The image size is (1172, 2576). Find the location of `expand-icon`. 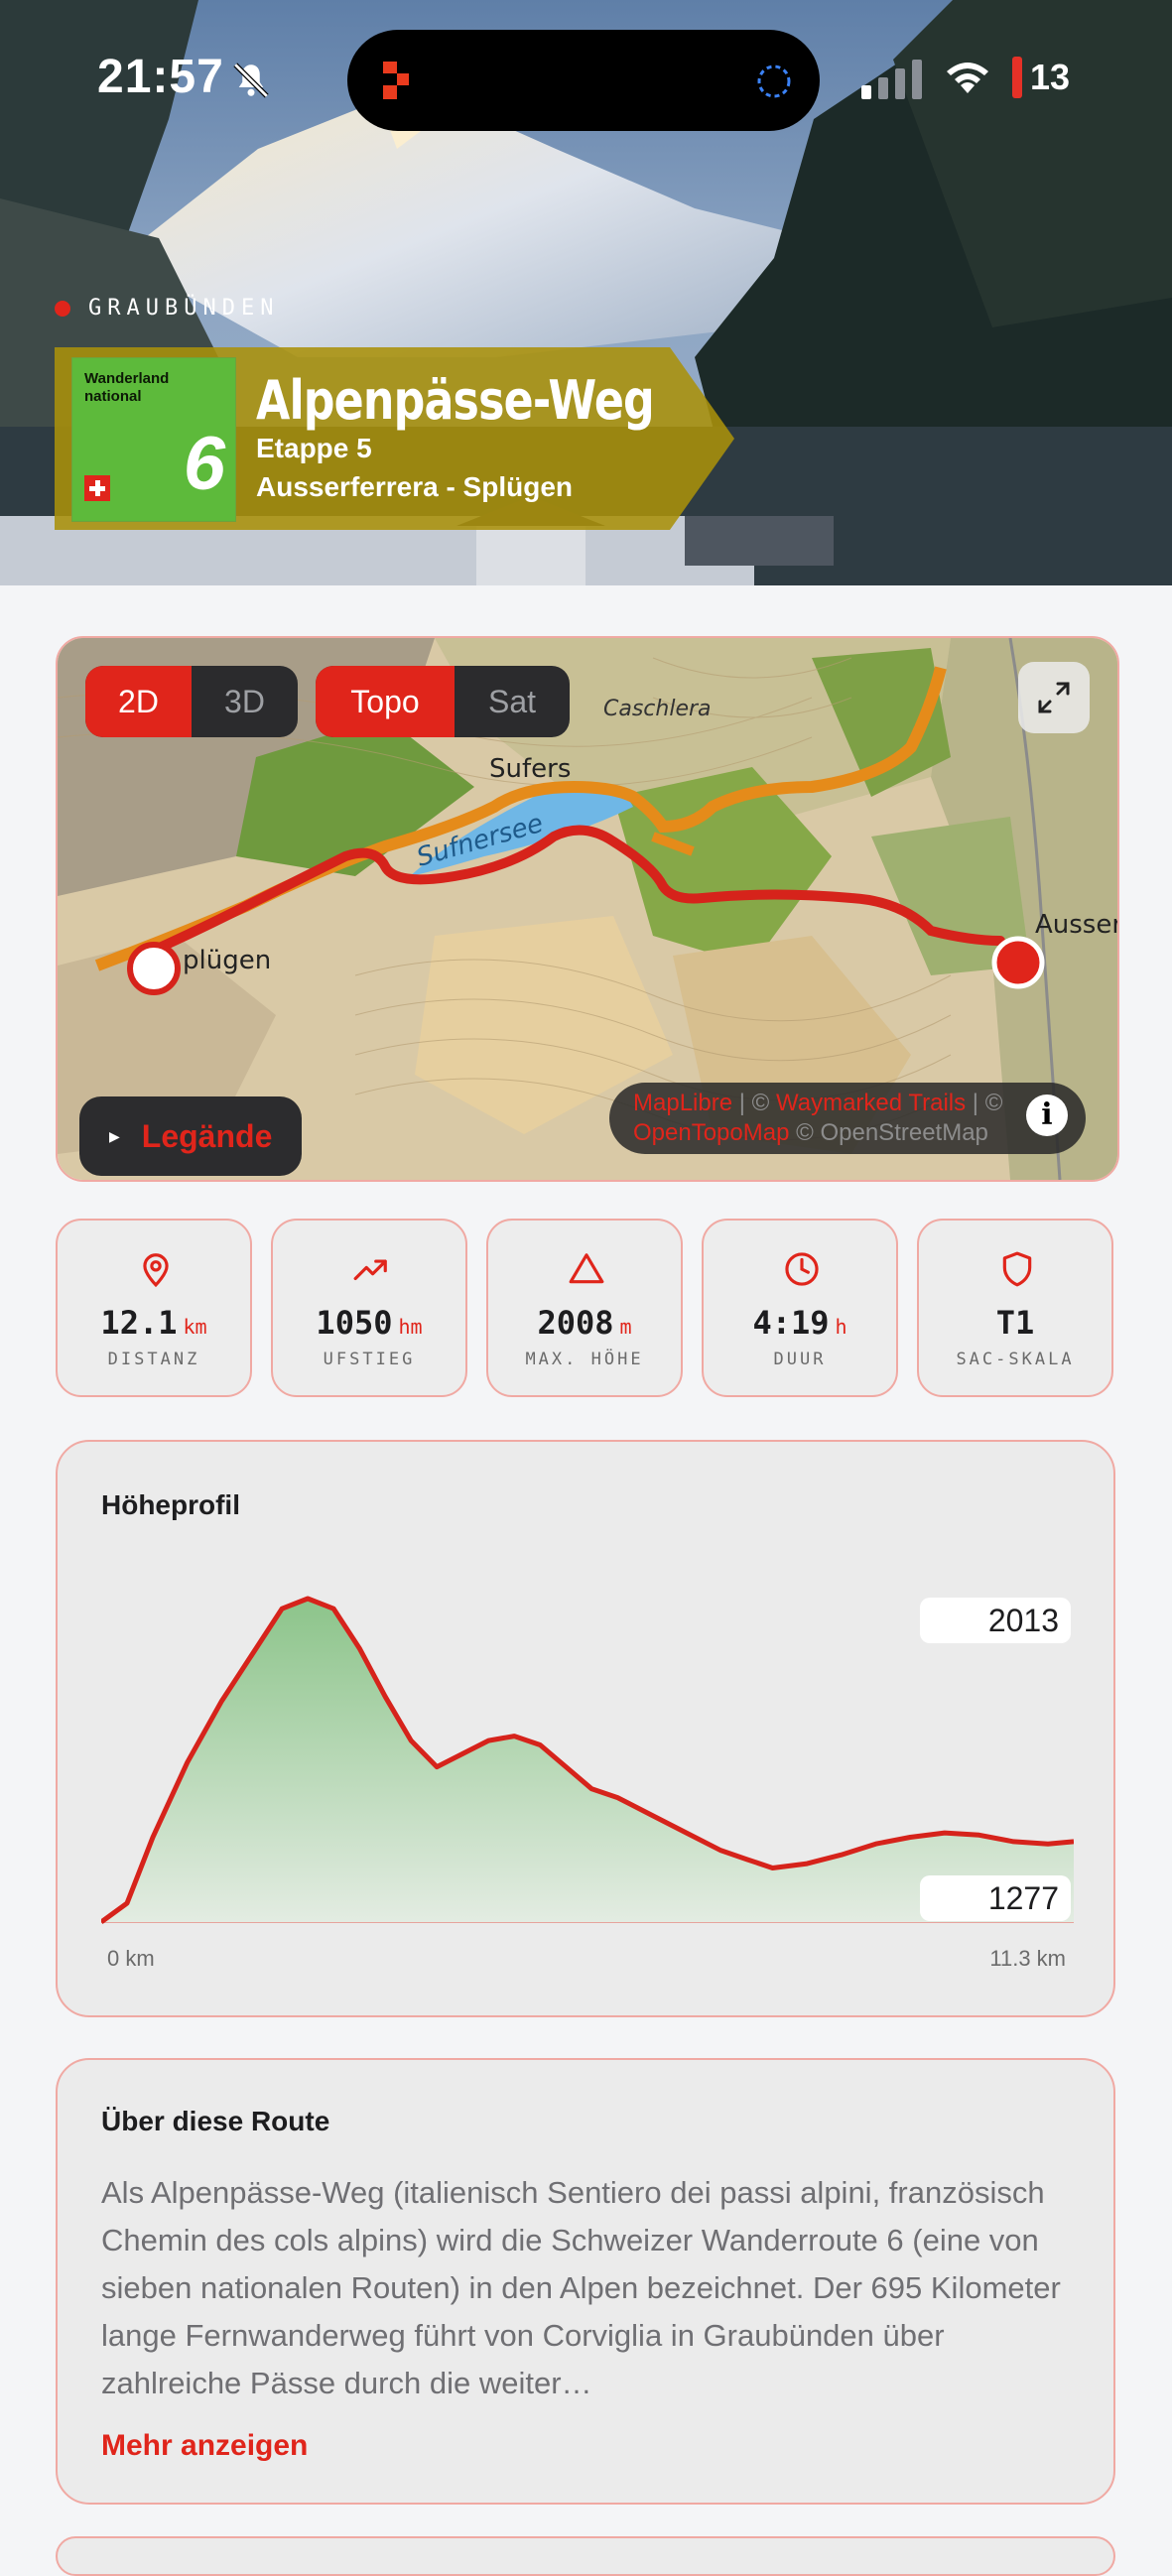

expand-icon is located at coordinates (1054, 698).